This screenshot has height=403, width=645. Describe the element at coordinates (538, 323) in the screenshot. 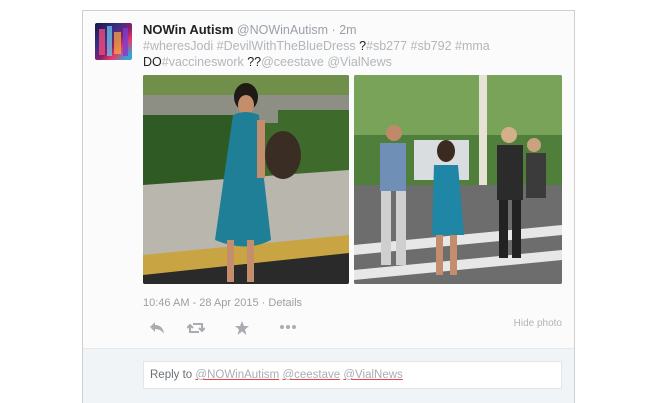

I see `hide-photo-link: Hide photo` at that location.